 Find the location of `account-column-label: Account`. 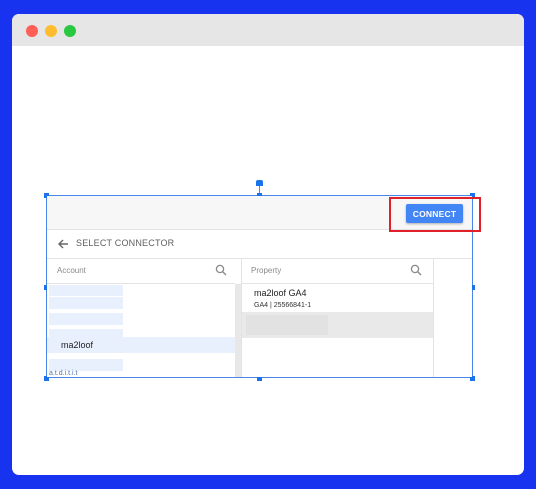

account-column-label: Account is located at coordinates (71, 270).